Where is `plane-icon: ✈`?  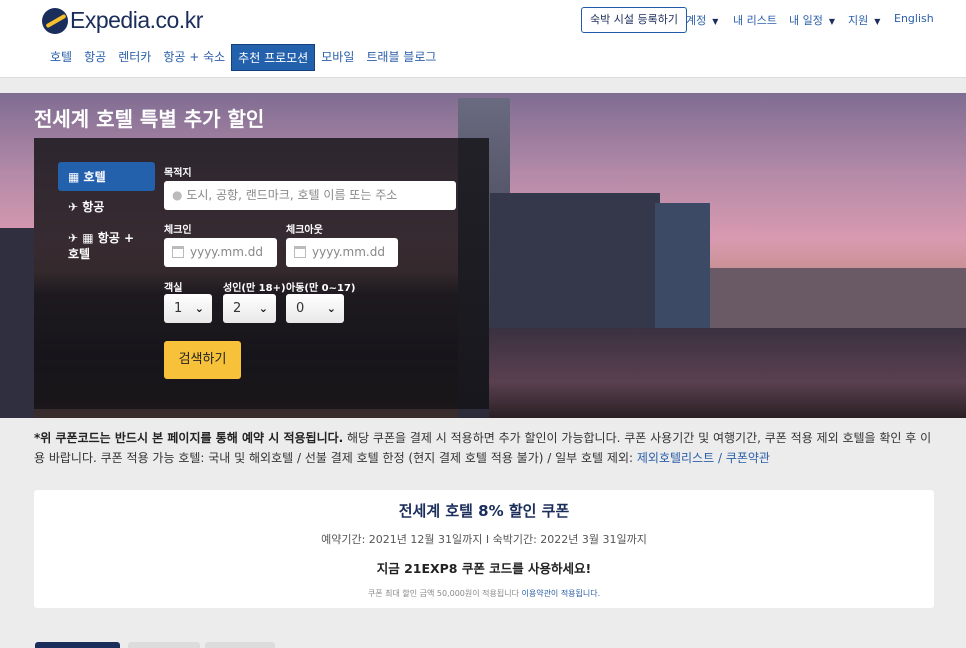
plane-icon: ✈ is located at coordinates (73, 207).